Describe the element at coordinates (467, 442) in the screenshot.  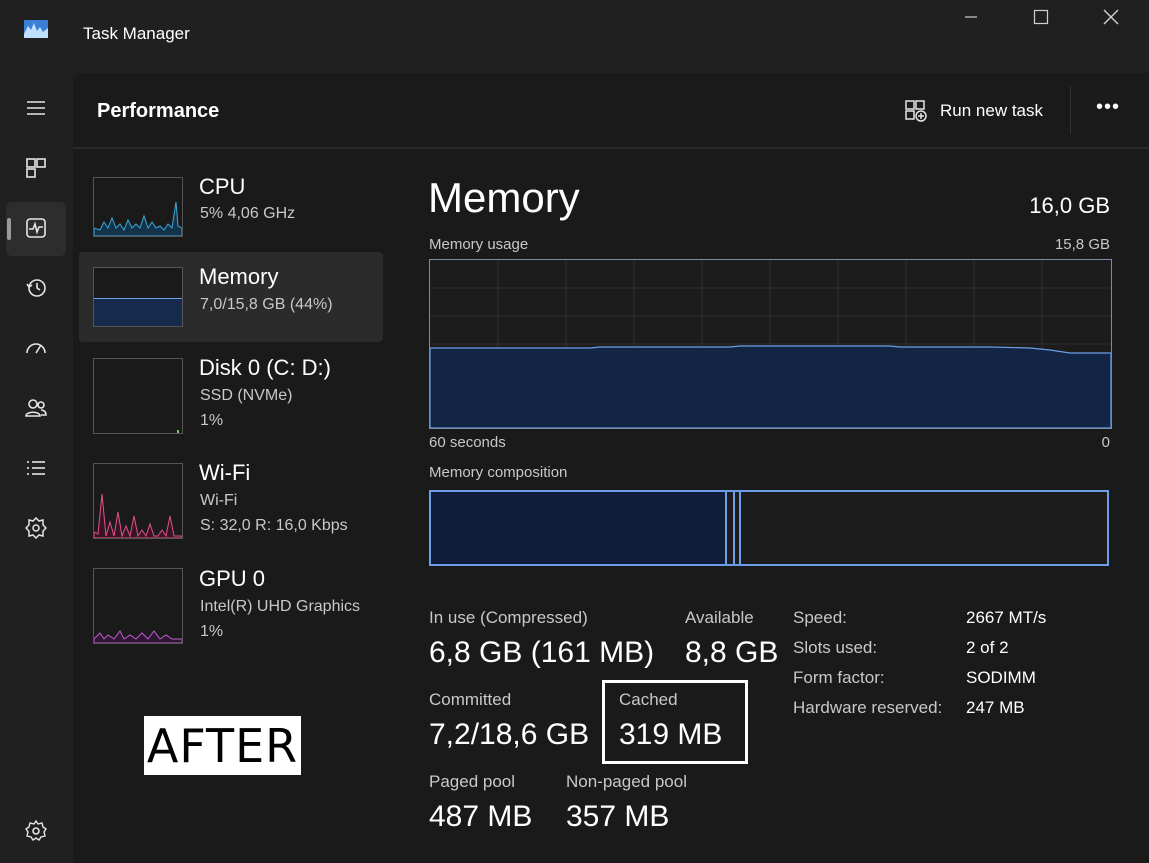
I see `graph-axis-left-label: 60 seconds` at that location.